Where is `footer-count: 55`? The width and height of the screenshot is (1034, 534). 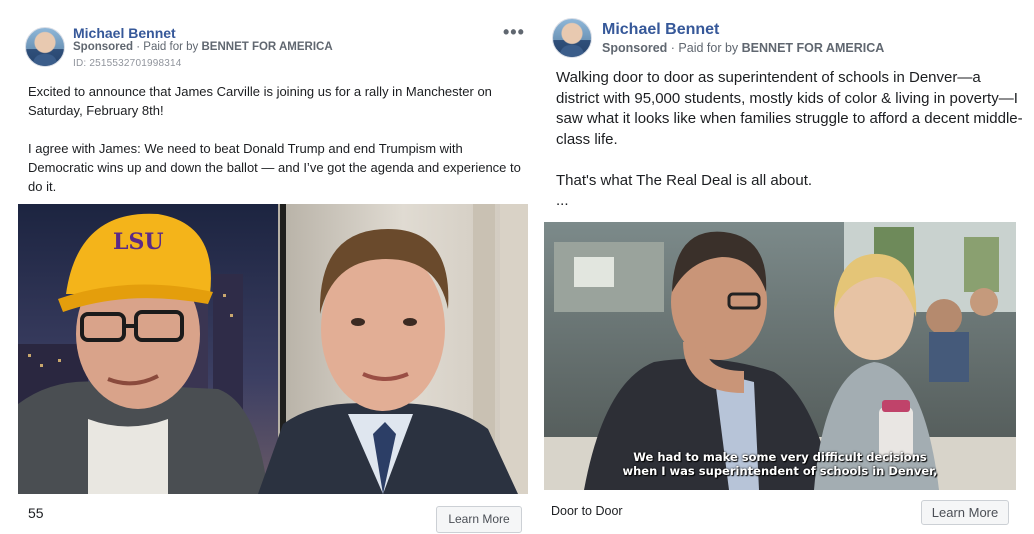
footer-count: 55 is located at coordinates (36, 513).